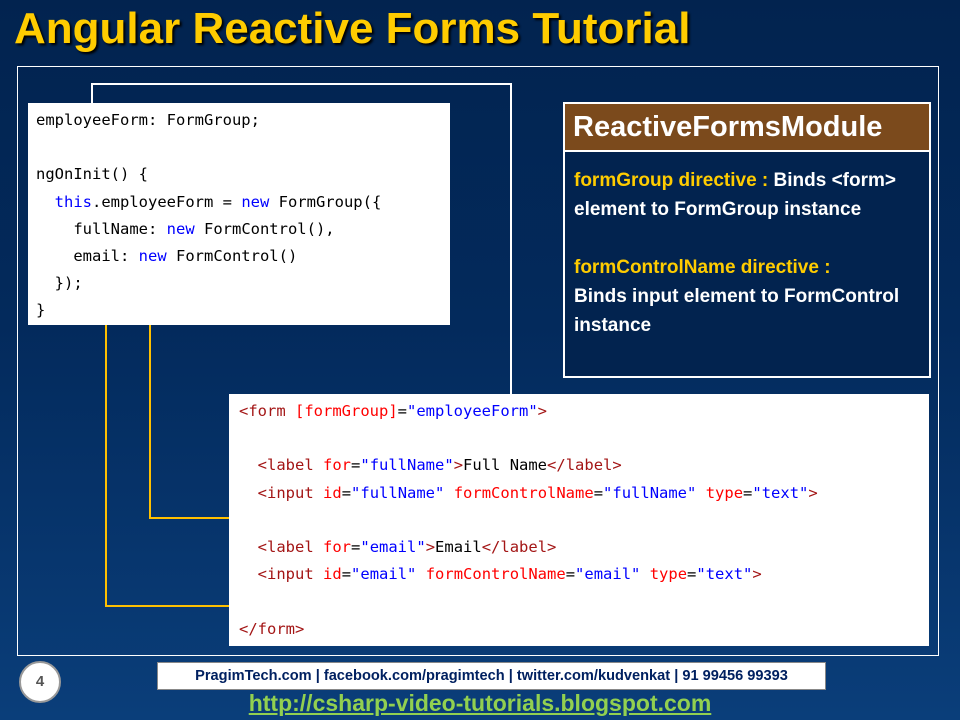 The image size is (960, 720). What do you see at coordinates (393, 411) in the screenshot?
I see `code-line: <form [formGroup]="employeeForm">` at bounding box center [393, 411].